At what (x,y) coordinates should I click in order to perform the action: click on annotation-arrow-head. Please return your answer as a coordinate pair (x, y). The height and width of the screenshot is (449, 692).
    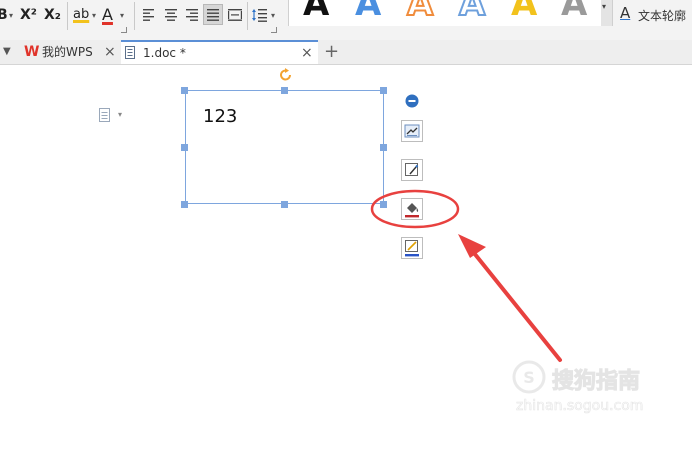
    Looking at the image, I should click on (472, 246).